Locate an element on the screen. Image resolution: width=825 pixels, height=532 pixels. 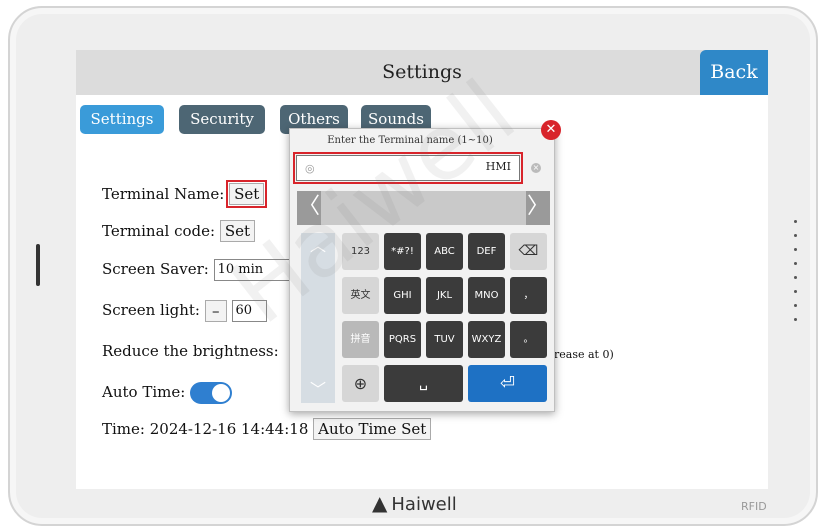
auto-time-set-button: Auto Time Set is located at coordinates (372, 429).